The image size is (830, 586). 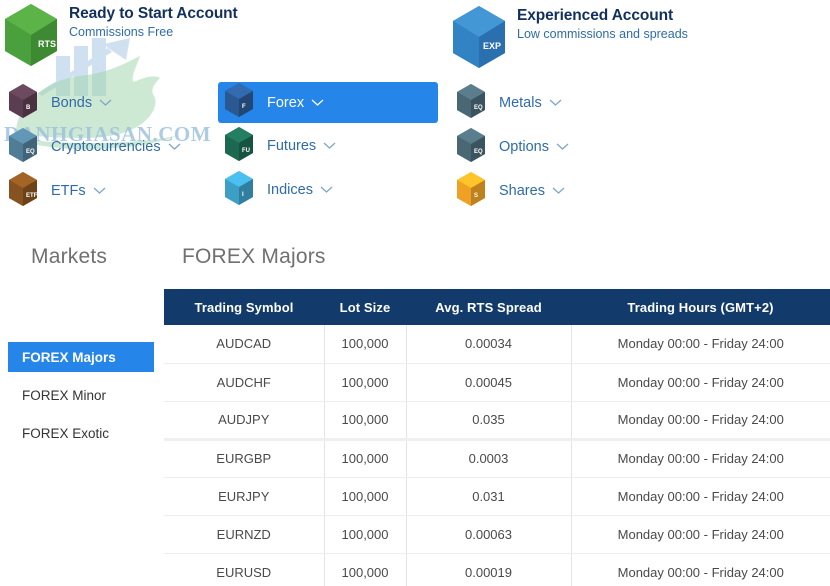 What do you see at coordinates (290, 190) in the screenshot?
I see `instrument-menu-label: Indices` at bounding box center [290, 190].